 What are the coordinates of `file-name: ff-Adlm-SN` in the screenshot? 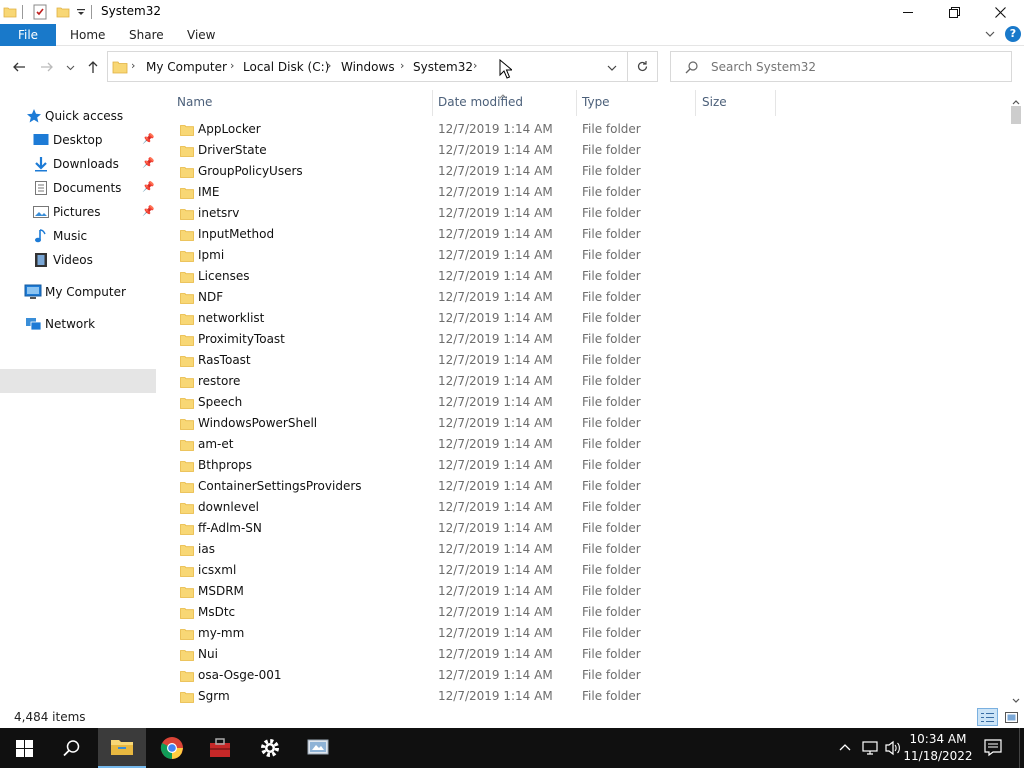 It's located at (230, 528).